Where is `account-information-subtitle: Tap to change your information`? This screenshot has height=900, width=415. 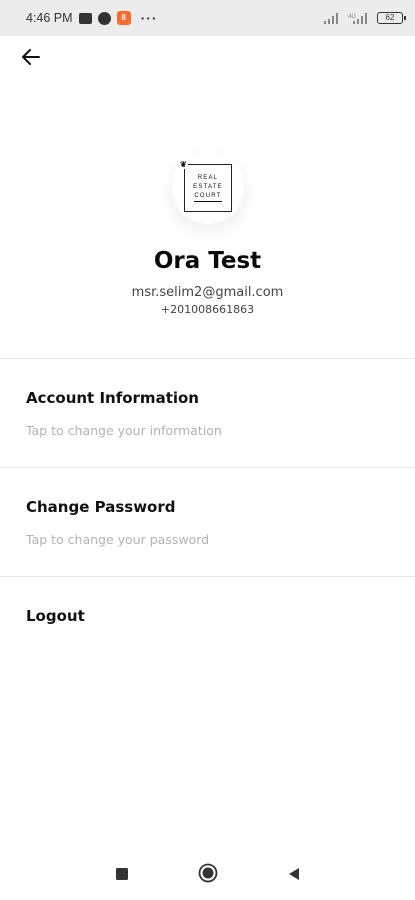
account-information-subtitle: Tap to change your information is located at coordinates (124, 430).